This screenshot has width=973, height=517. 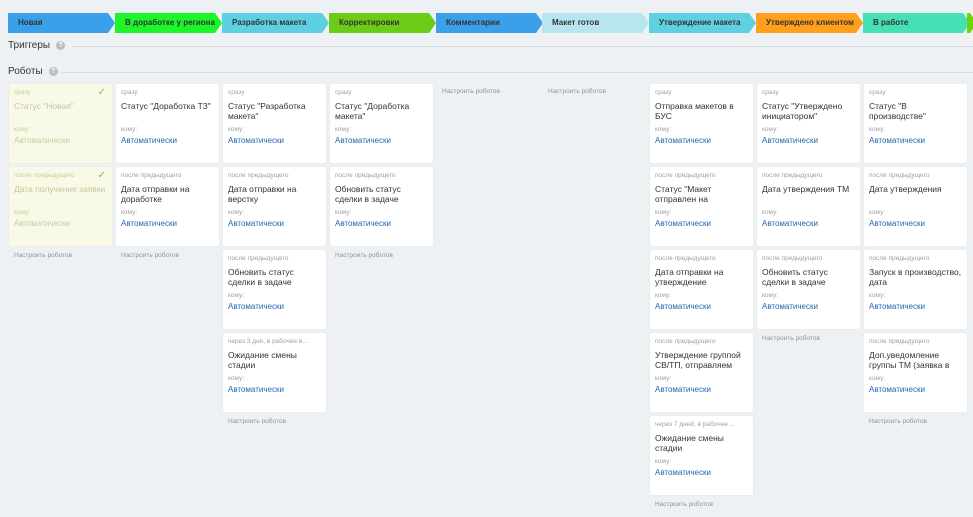 What do you see at coordinates (595, 23) in the screenshot?
I see `stage-tab-5: Макет готов` at bounding box center [595, 23].